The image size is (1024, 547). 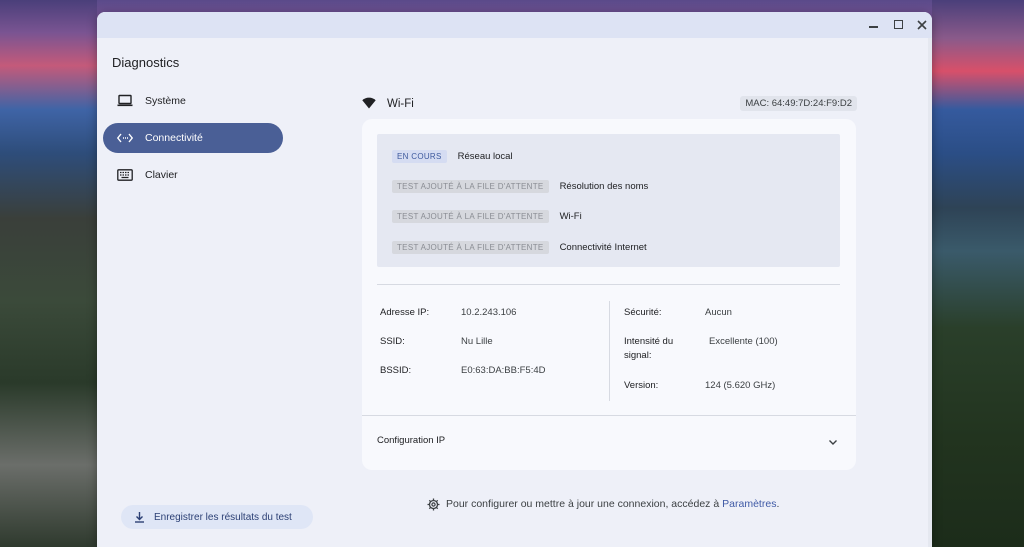 I want to click on mac-address-badge: MAC: 64:49:7D:24:F9:D2, so click(x=798, y=103).